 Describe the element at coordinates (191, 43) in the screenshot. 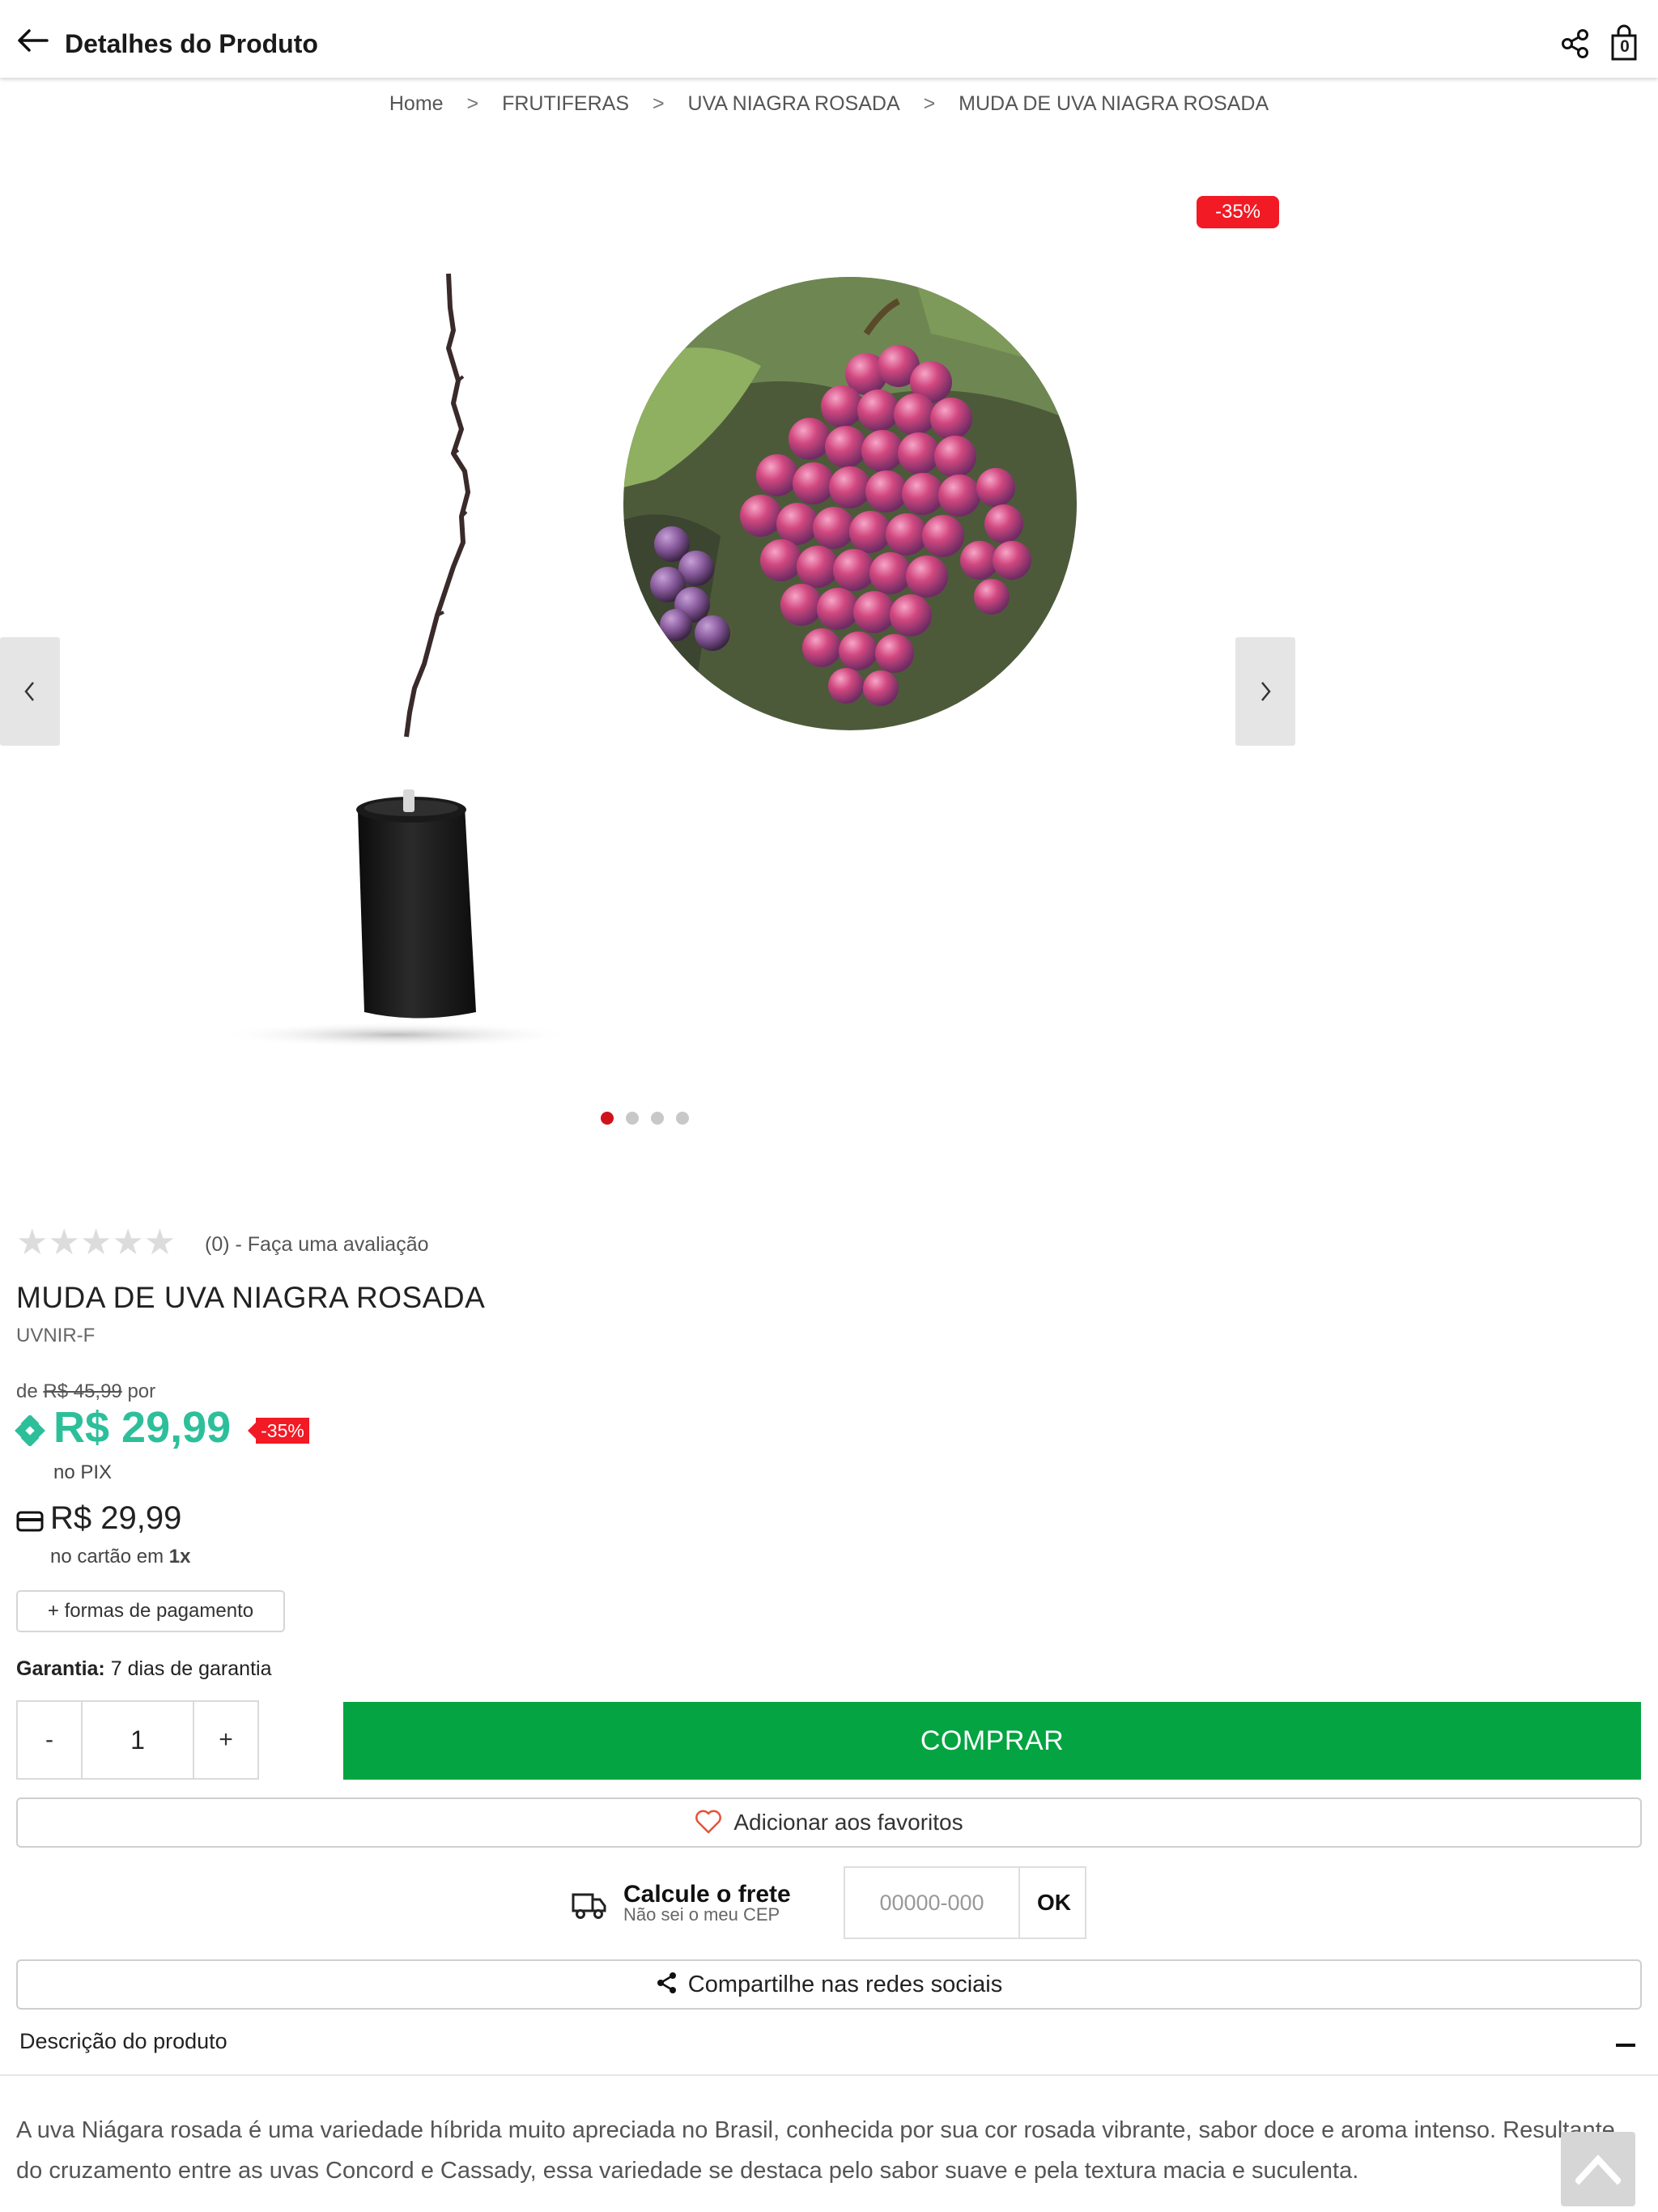

I see `page-title: Detalhes do Produto` at that location.